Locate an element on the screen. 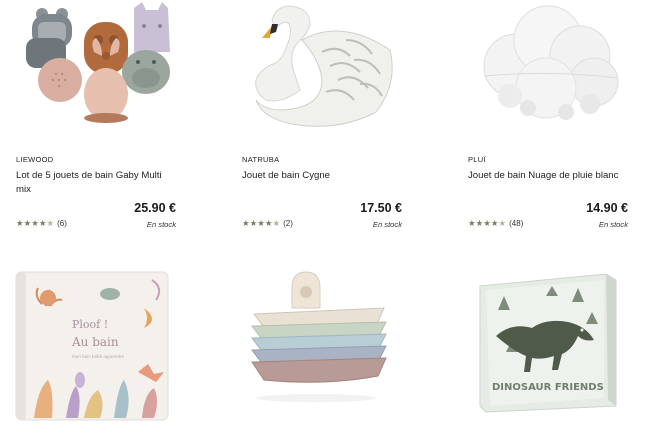 The image size is (656, 432). product-rating: ★ ★ ★ ★ ★ (6) is located at coordinates (41, 224).